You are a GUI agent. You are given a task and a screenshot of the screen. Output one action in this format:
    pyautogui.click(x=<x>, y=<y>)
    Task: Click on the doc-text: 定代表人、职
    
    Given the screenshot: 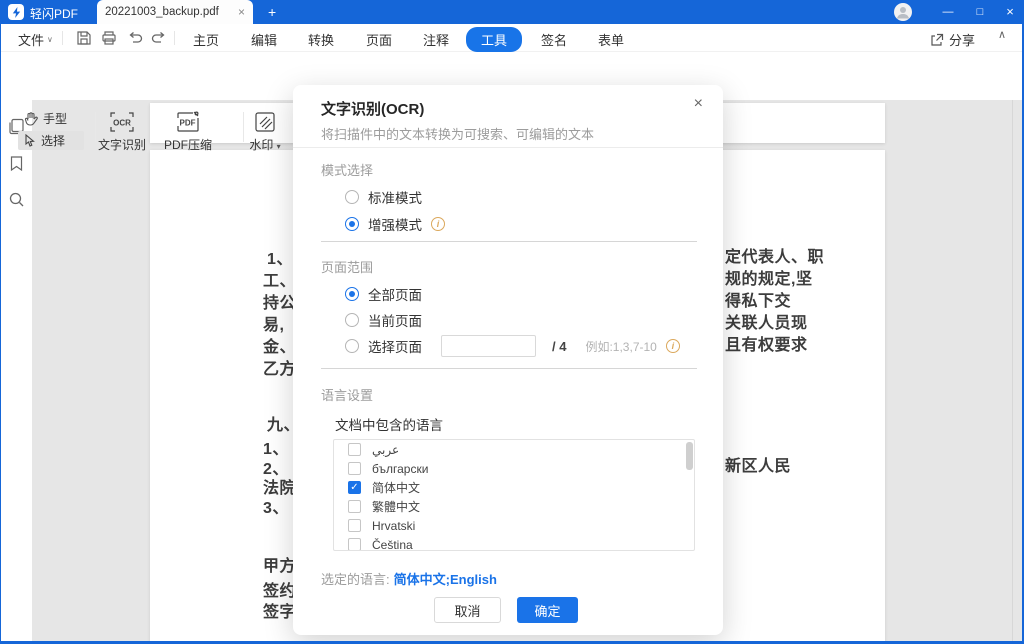 What is the action you would take?
    pyautogui.click(x=775, y=257)
    